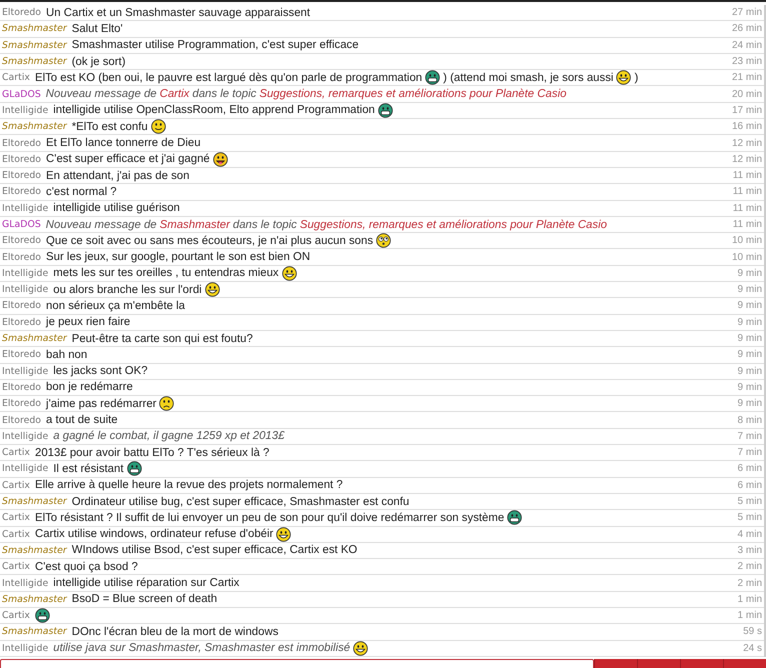 The image size is (766, 668). I want to click on message-time: 2 min, so click(749, 583).